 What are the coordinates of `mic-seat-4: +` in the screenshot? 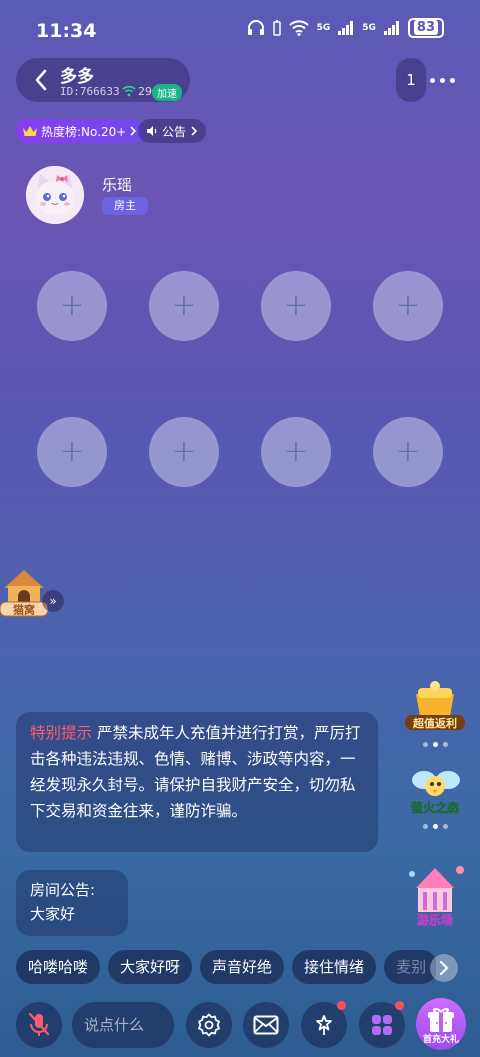 It's located at (408, 306).